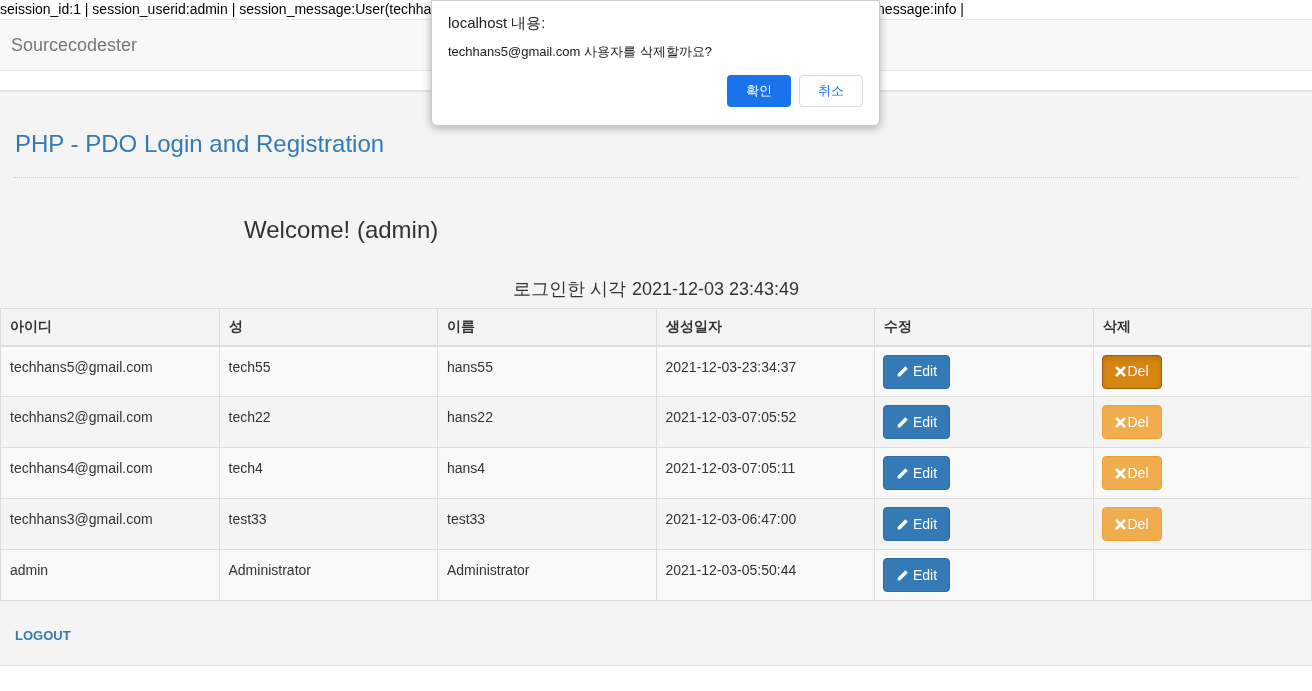  I want to click on table-cell: 2021-12-03-05:50:44, so click(765, 575).